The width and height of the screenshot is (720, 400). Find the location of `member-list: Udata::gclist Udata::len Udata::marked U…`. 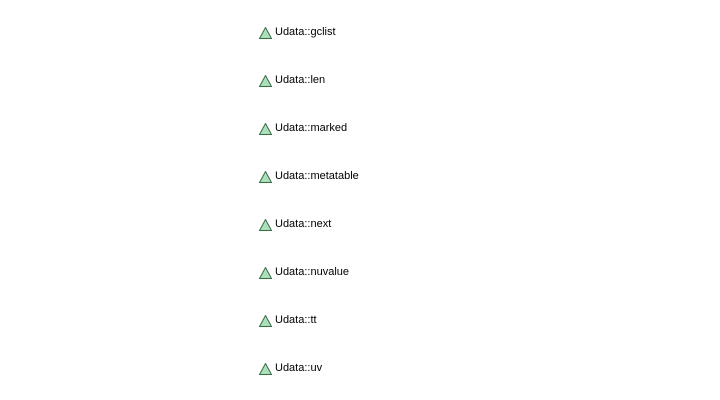

member-list: Udata::gclist Udata::len Udata::marked U… is located at coordinates (309, 200).